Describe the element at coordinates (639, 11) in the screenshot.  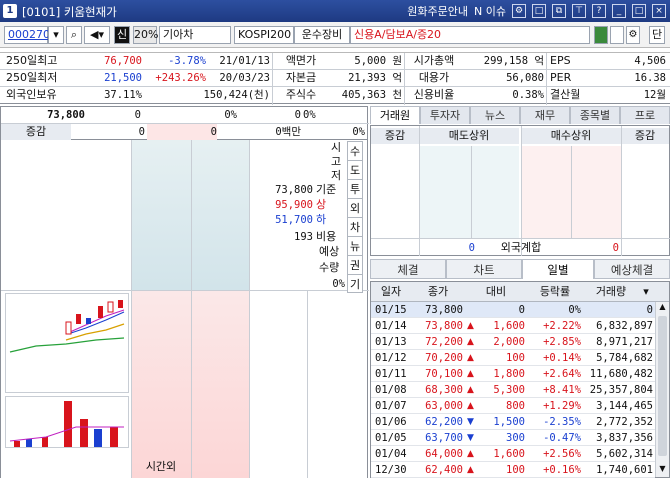
I see `maximize-icon: □` at that location.